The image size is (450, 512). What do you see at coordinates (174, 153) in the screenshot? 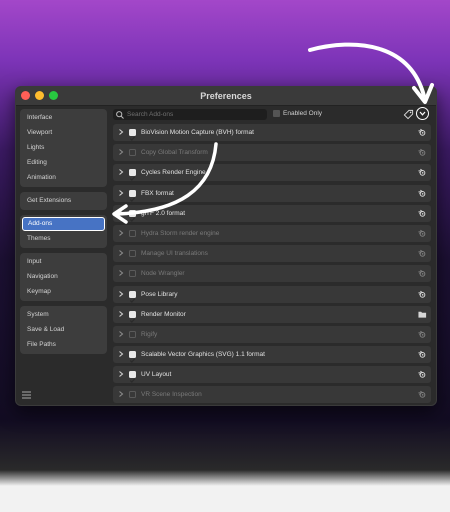
I see `addon-name: Copy Global Transform` at bounding box center [174, 153].